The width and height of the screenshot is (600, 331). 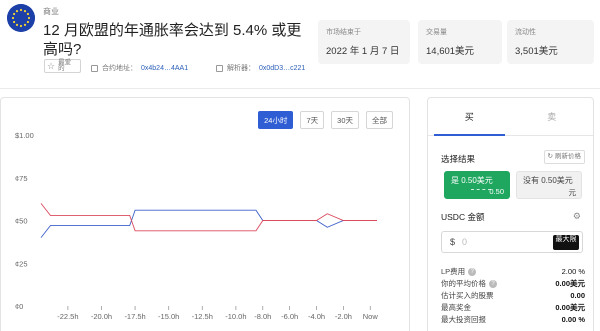 I want to click on x-tick-label: -10.0h, so click(x=235, y=316).